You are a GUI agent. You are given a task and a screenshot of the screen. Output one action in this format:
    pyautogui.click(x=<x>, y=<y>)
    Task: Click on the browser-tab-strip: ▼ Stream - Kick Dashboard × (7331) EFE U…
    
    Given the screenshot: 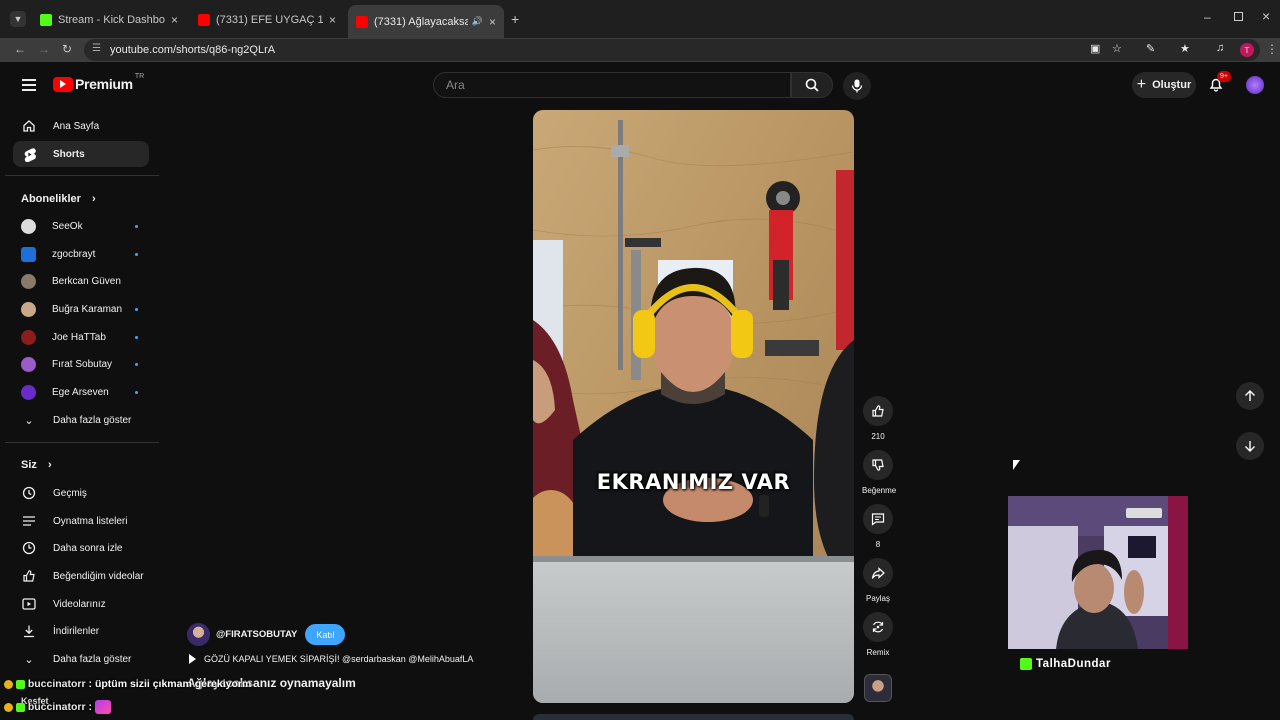 What is the action you would take?
    pyautogui.click(x=640, y=19)
    